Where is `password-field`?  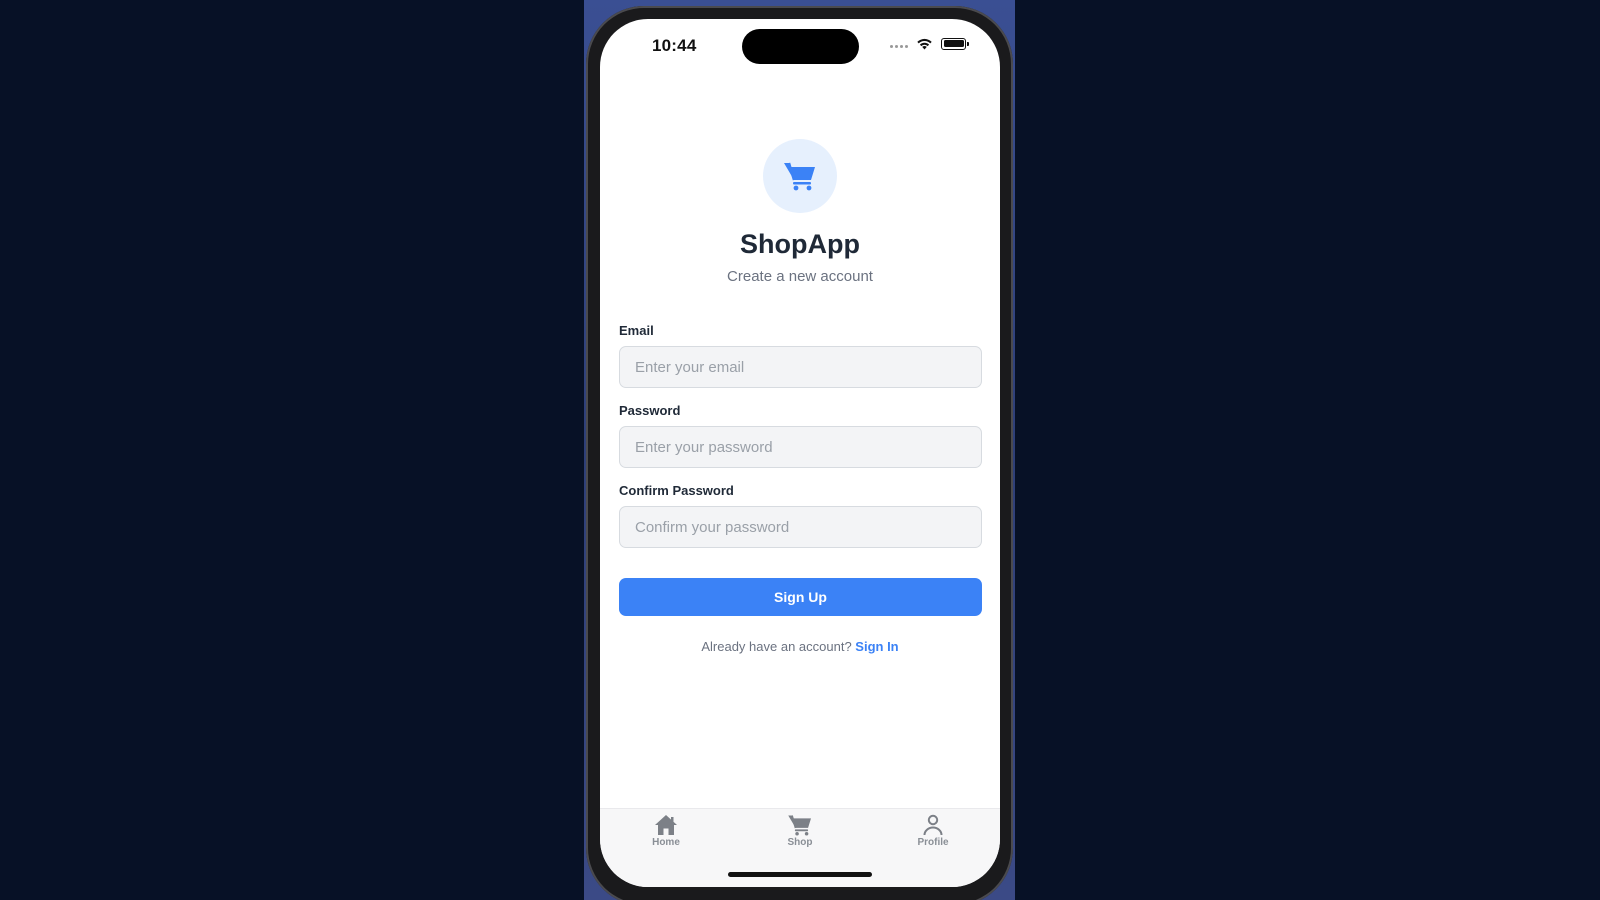
password-field is located at coordinates (800, 447).